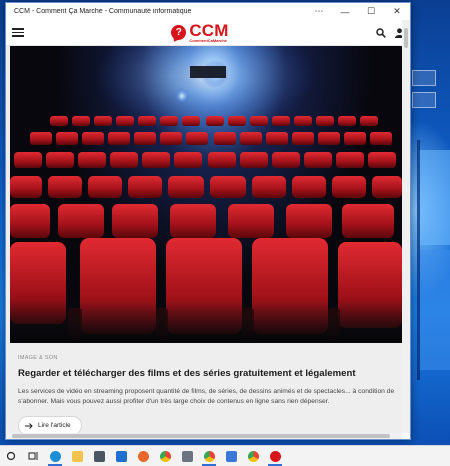  I want to click on more-options-button: ⋯, so click(319, 11).